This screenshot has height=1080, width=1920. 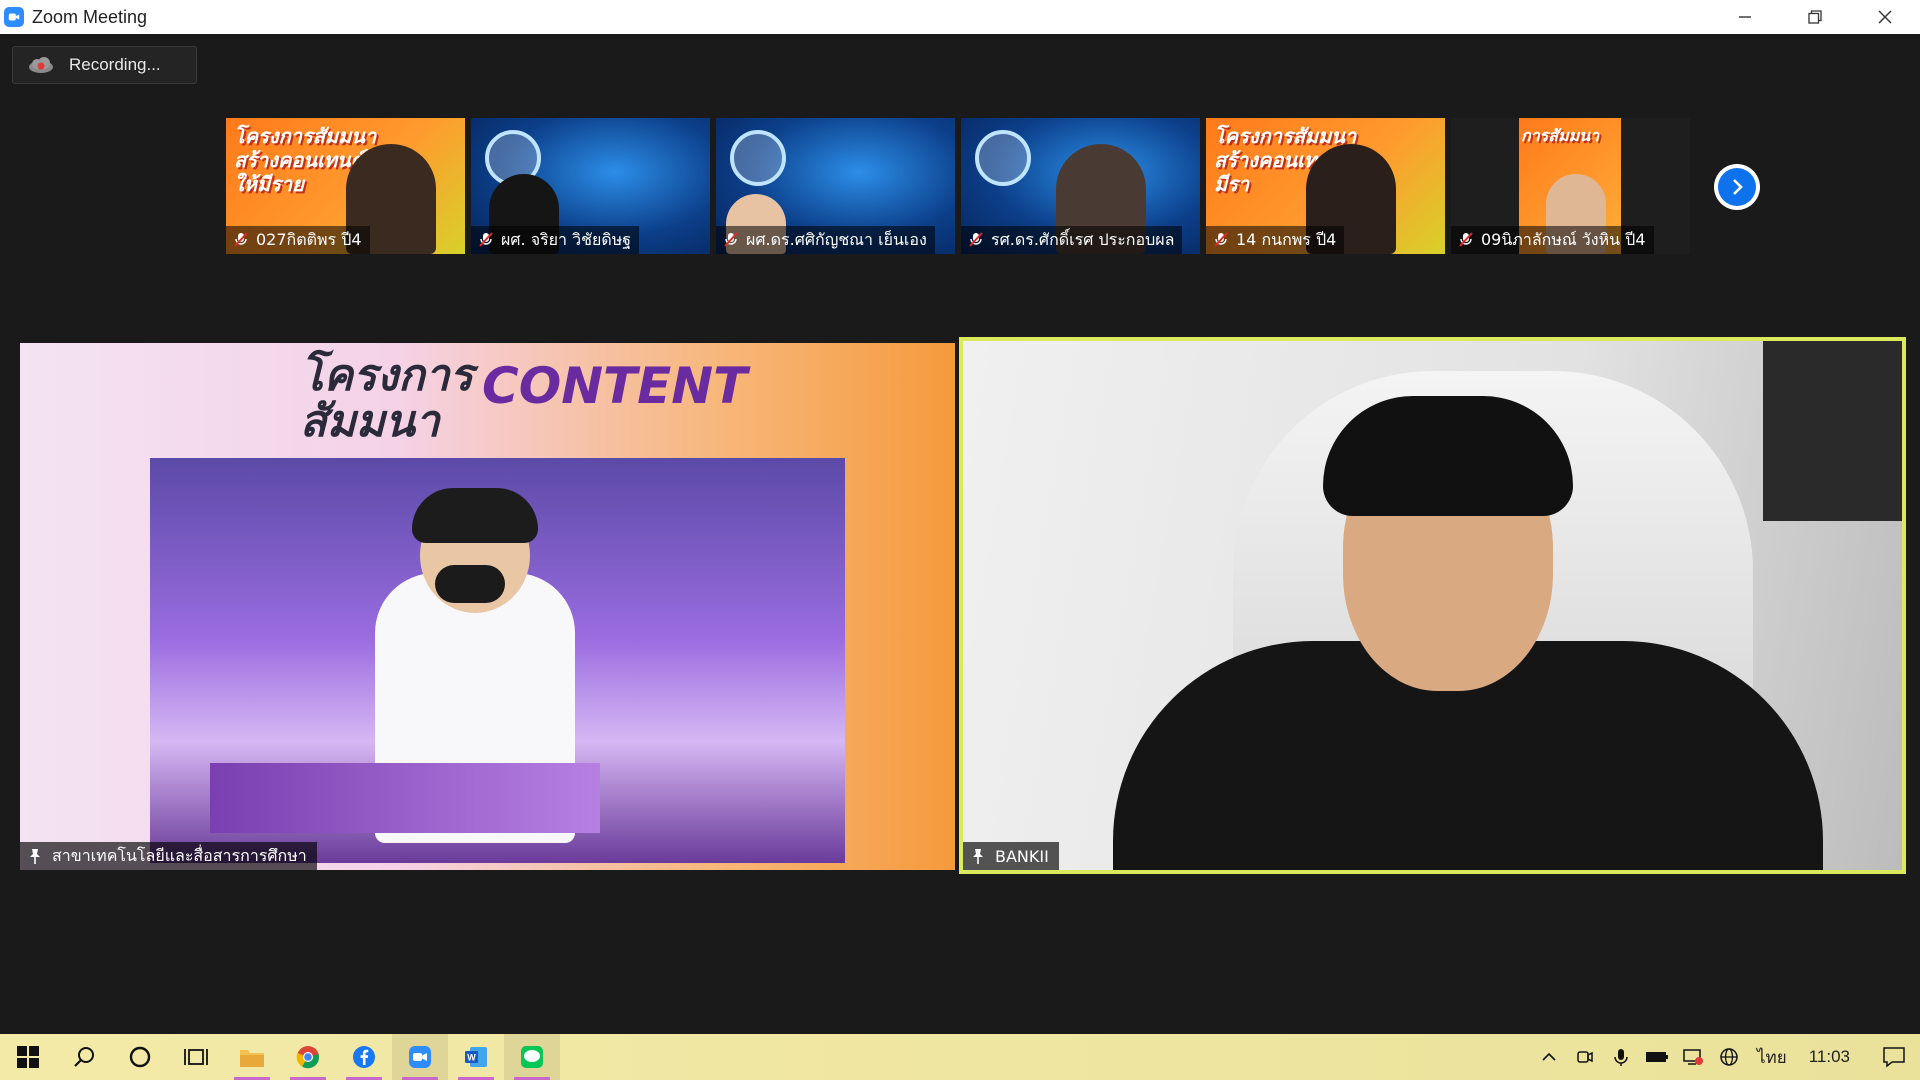 I want to click on next-page-button-inner, so click(x=1737, y=187).